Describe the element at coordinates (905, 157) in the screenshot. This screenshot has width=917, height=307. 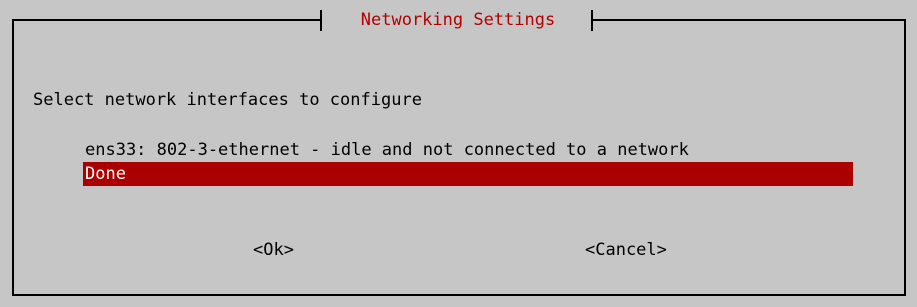
I see `dialog-border-right` at that location.